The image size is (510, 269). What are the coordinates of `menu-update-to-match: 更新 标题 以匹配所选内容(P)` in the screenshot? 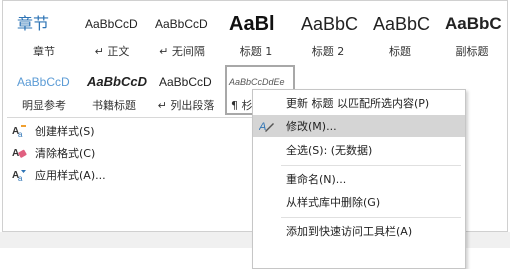 It's located at (359, 103).